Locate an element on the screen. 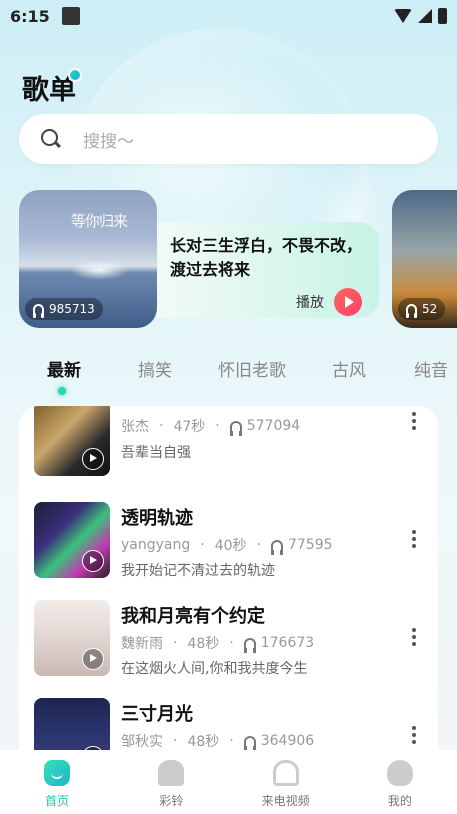  song-duration: 47秒 is located at coordinates (189, 427).